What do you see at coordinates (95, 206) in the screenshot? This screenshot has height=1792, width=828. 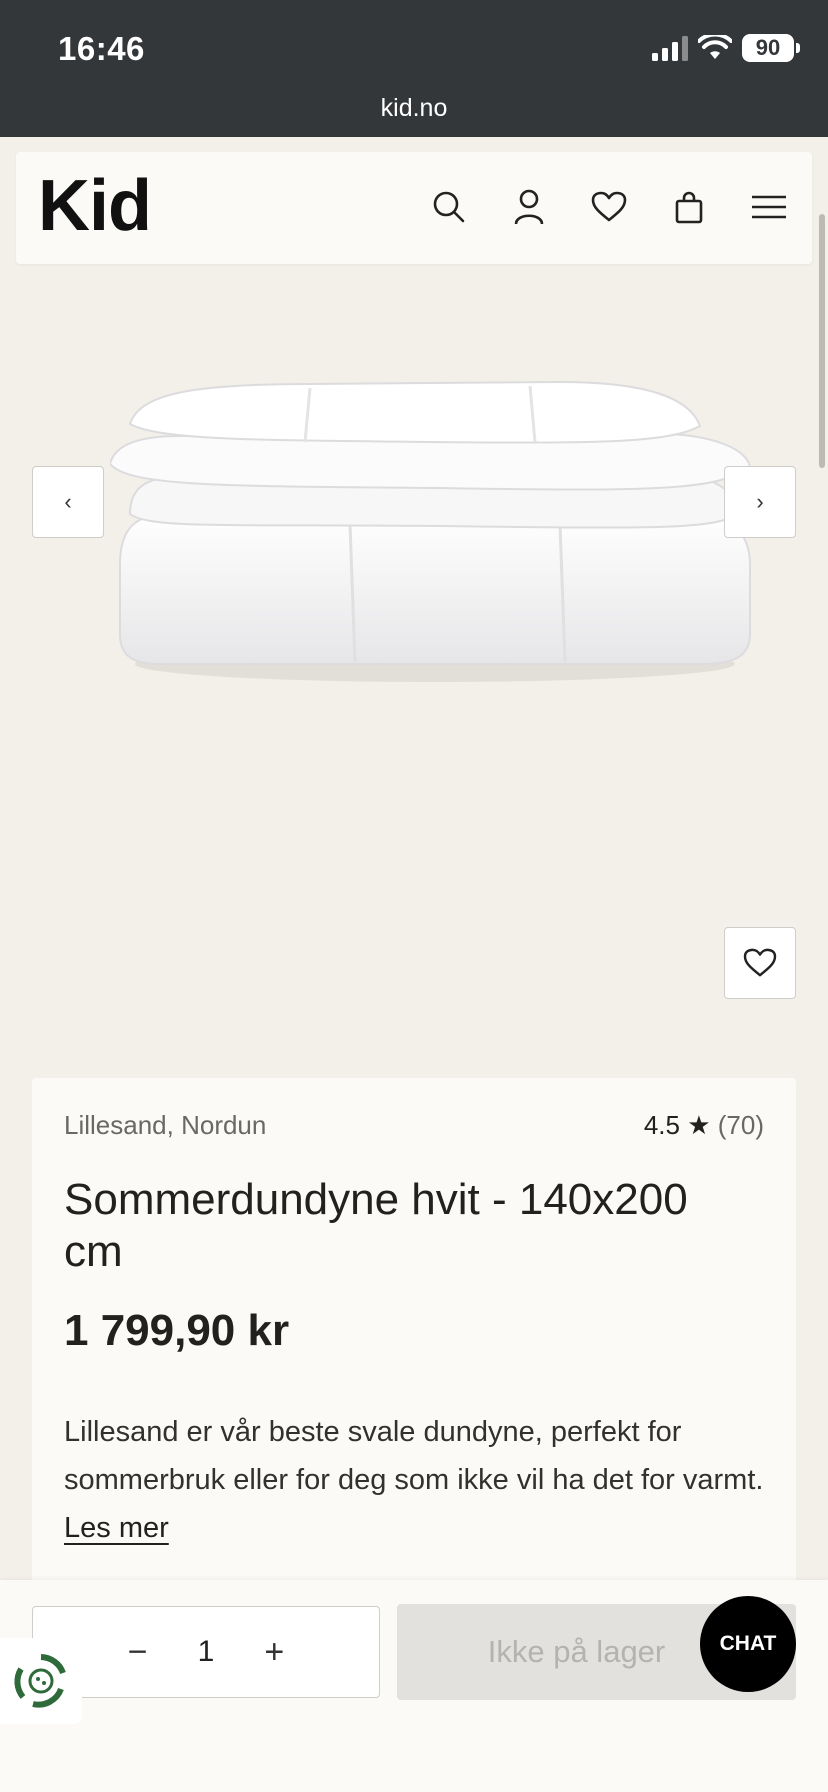 I see `site-logo: Kid` at bounding box center [95, 206].